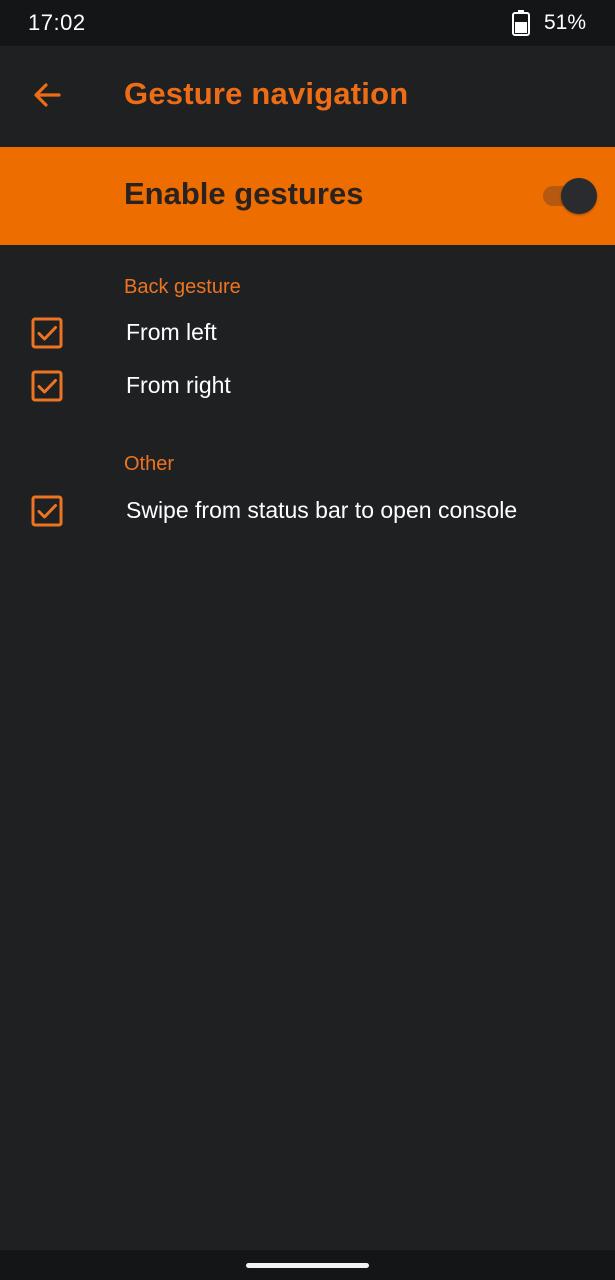 The width and height of the screenshot is (615, 1280). I want to click on toolbar: Gesture navigation, so click(307, 96).